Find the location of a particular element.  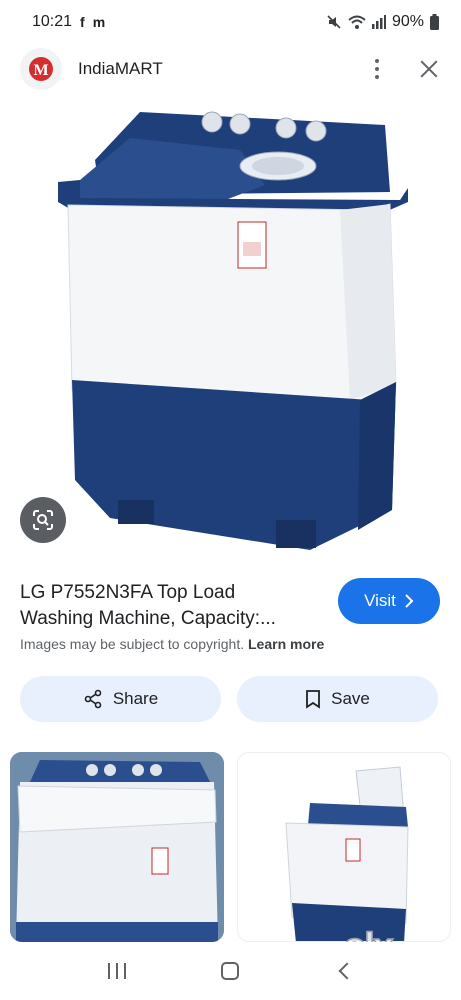

messenger-notification-icon: m is located at coordinates (99, 22).